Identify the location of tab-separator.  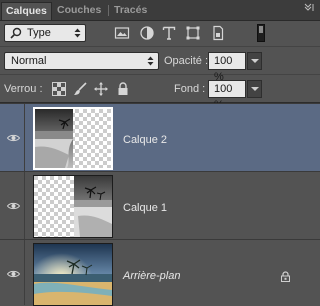
(108, 10).